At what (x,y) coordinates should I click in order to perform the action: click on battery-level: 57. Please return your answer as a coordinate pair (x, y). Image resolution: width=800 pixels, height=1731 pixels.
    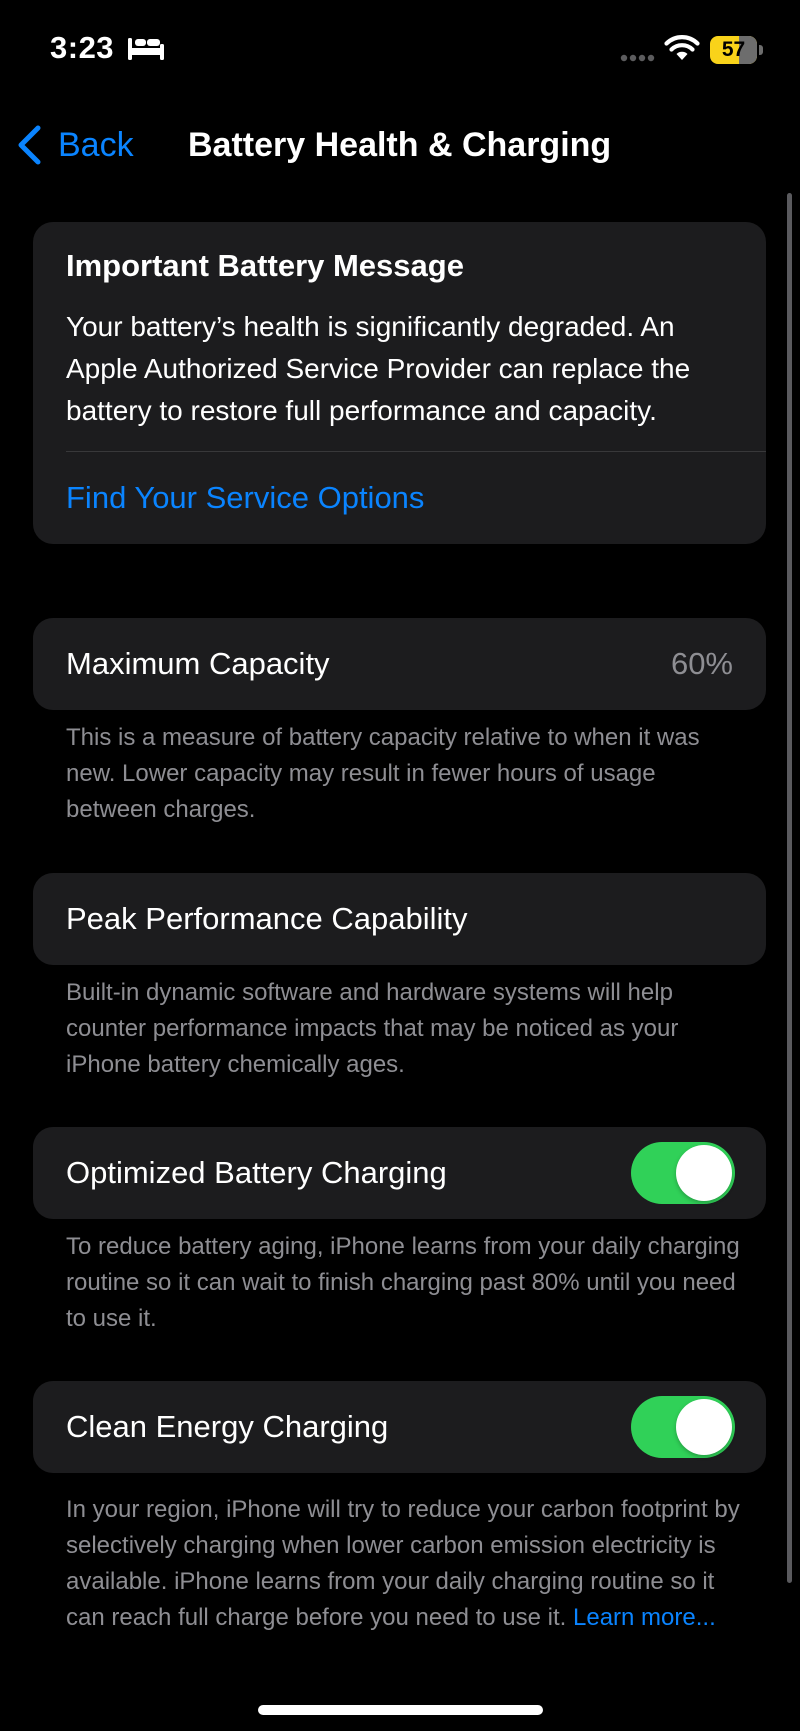
    Looking at the image, I should click on (733, 49).